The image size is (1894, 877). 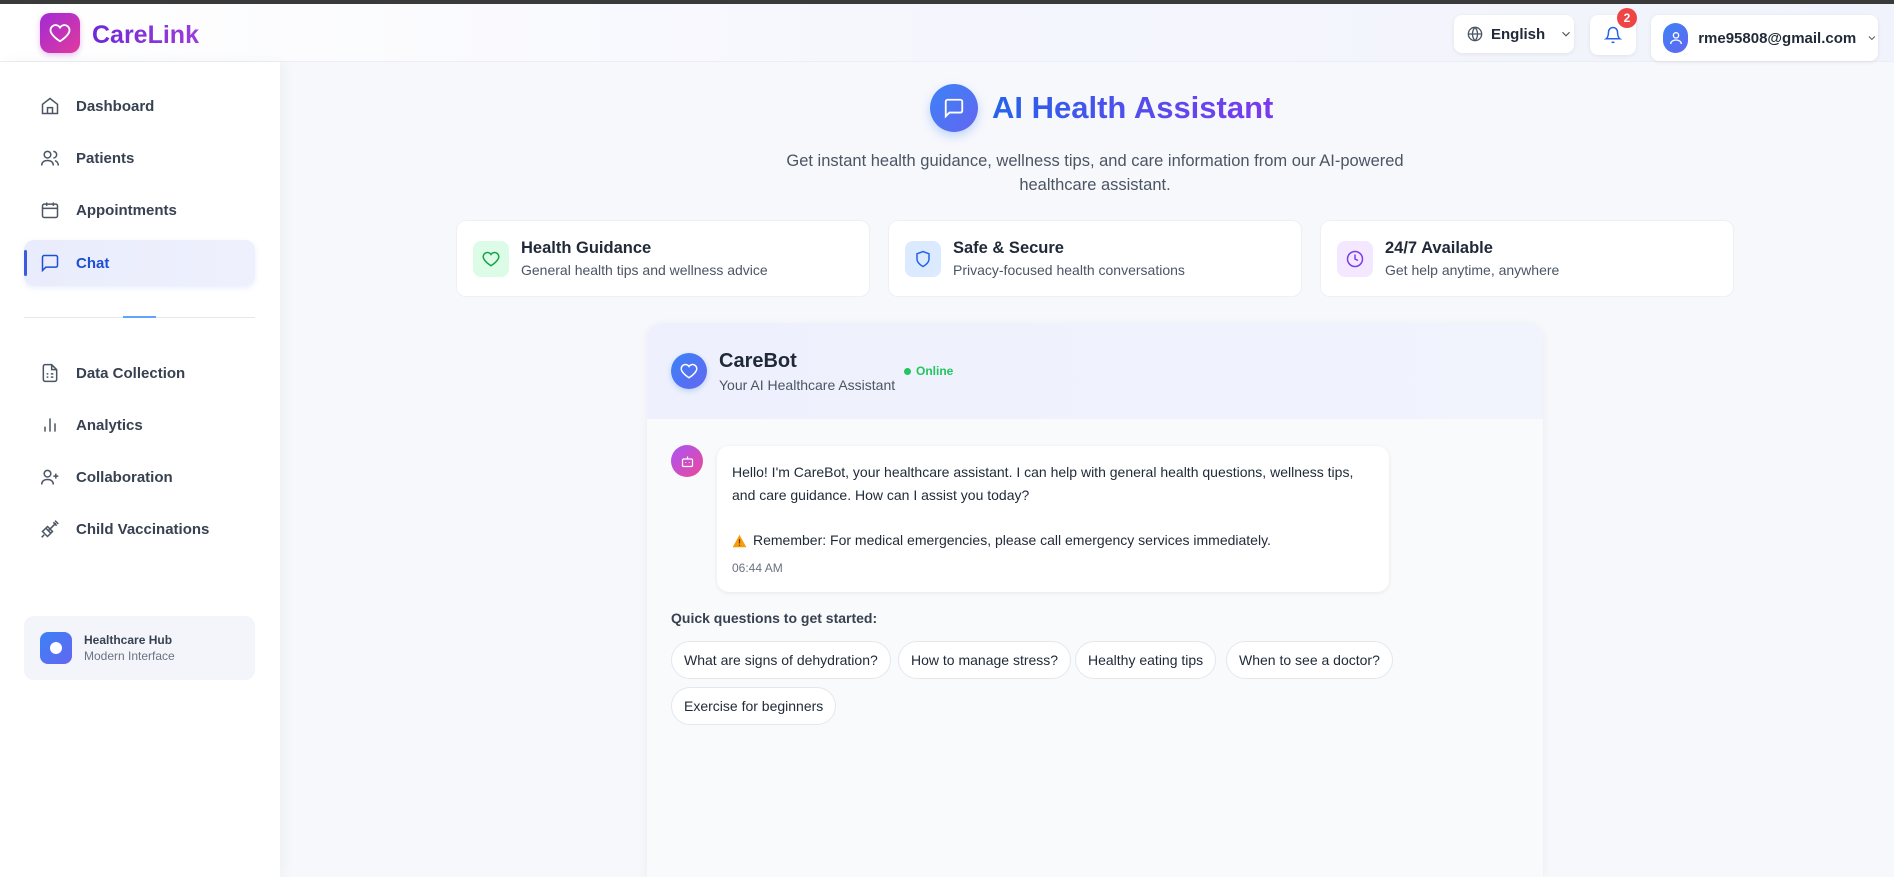 I want to click on home-icon, so click(x=50, y=106).